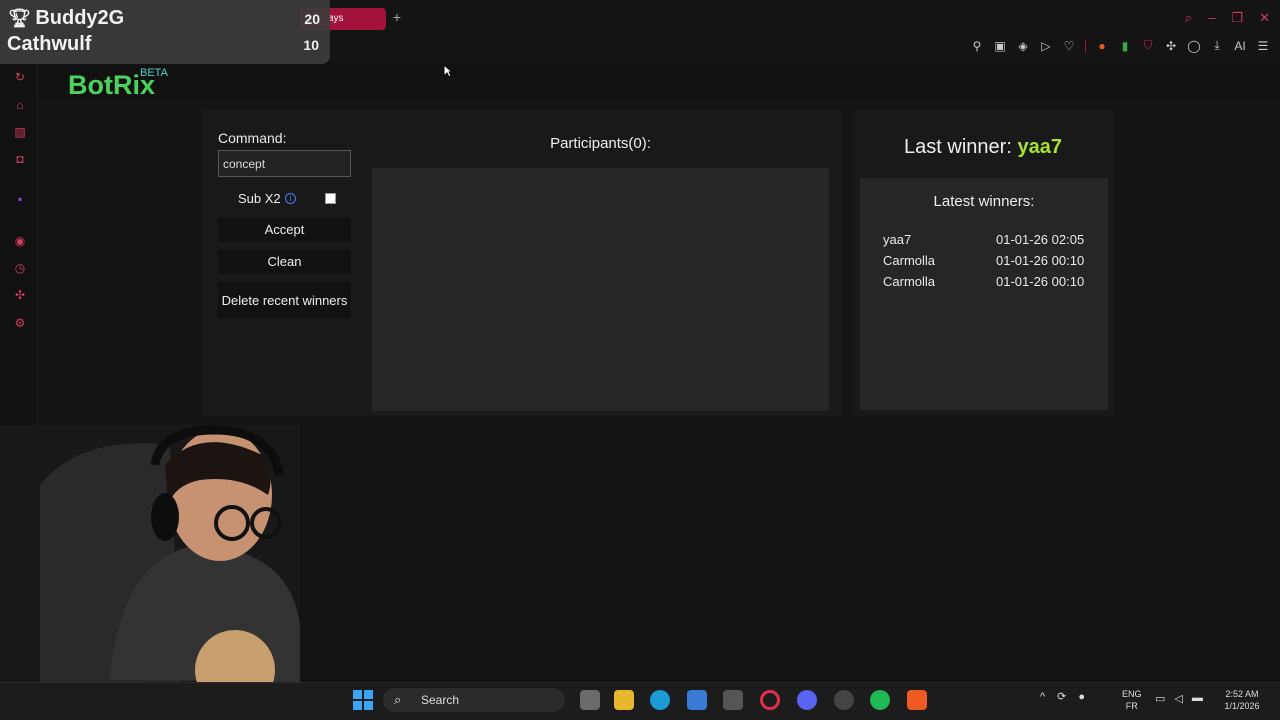 This screenshot has height=720, width=1280. I want to click on task-view-icon, so click(590, 700).